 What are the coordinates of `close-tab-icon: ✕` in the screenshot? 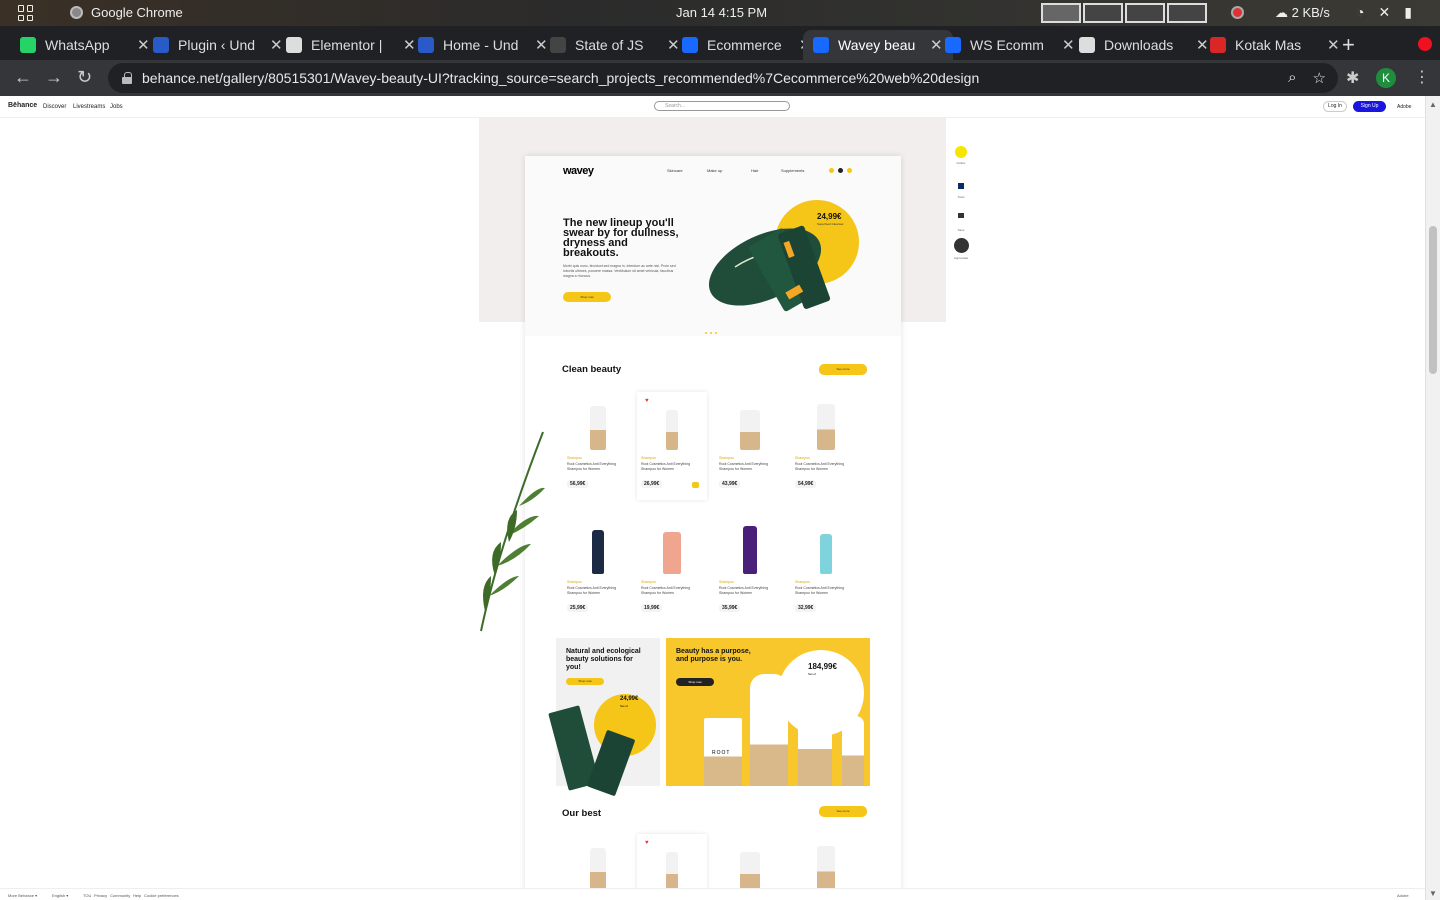 It's located at (1333, 45).